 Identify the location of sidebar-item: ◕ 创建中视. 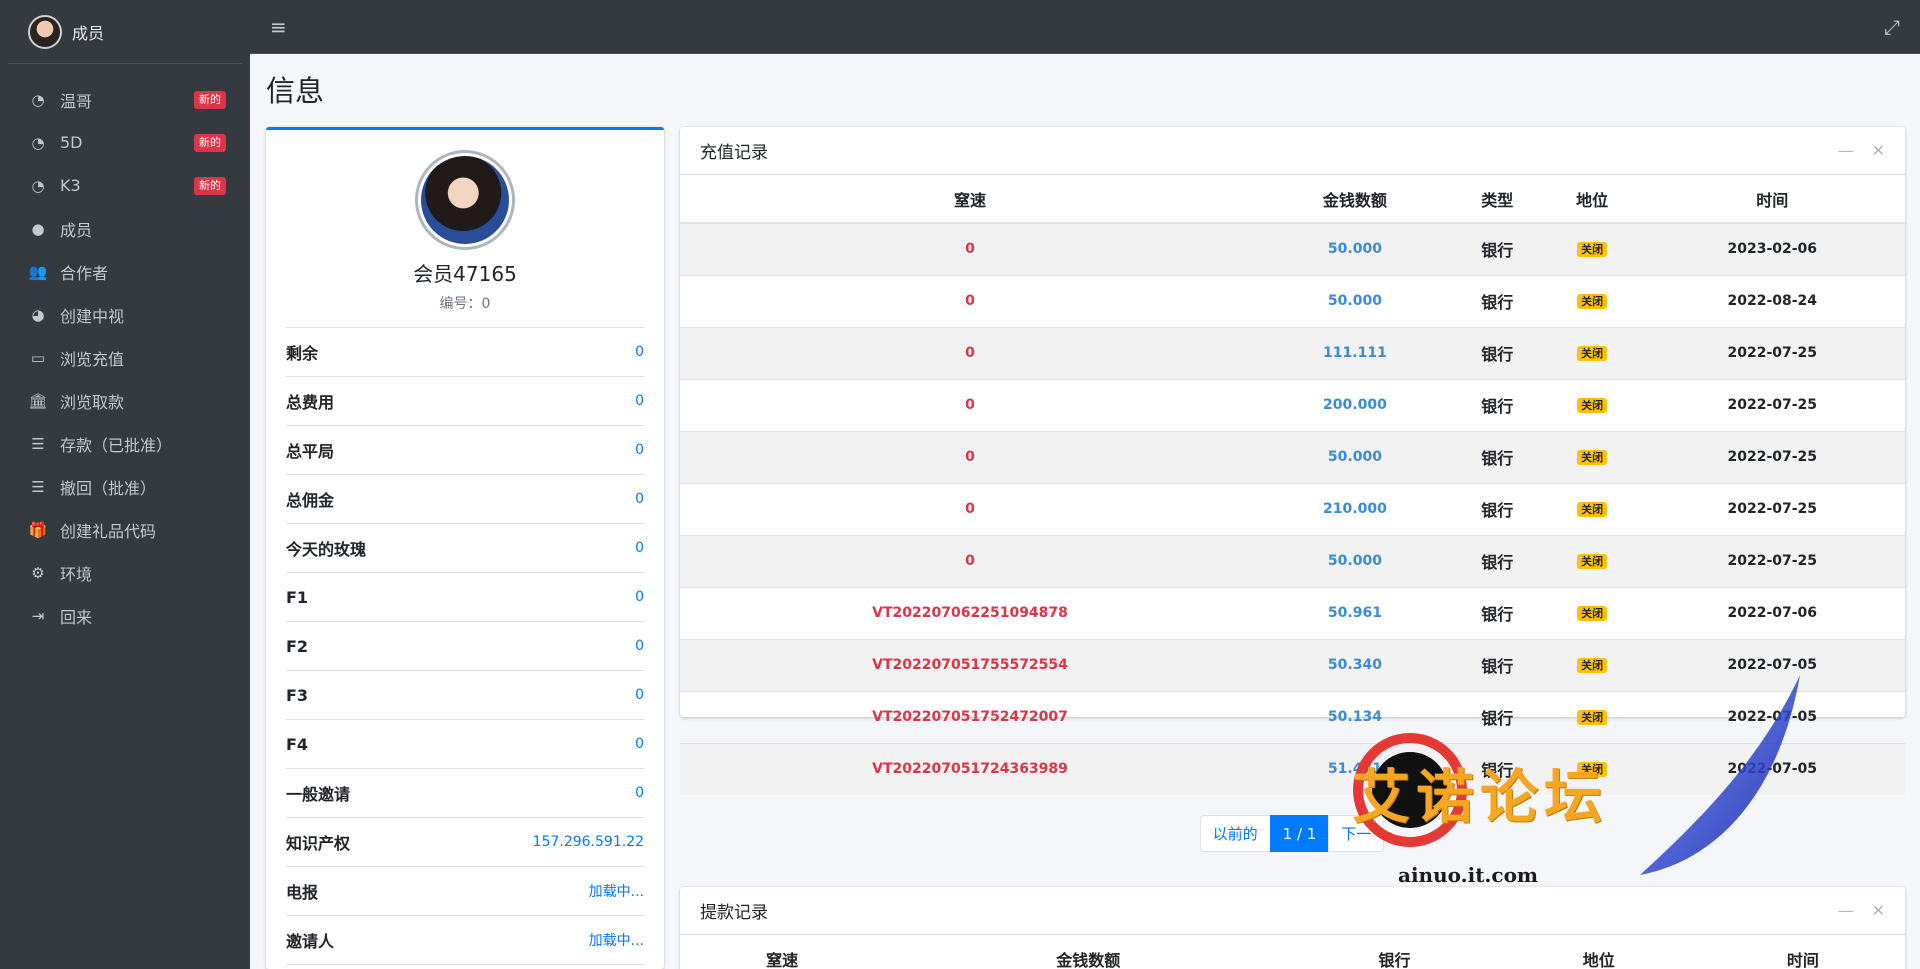
(125, 314).